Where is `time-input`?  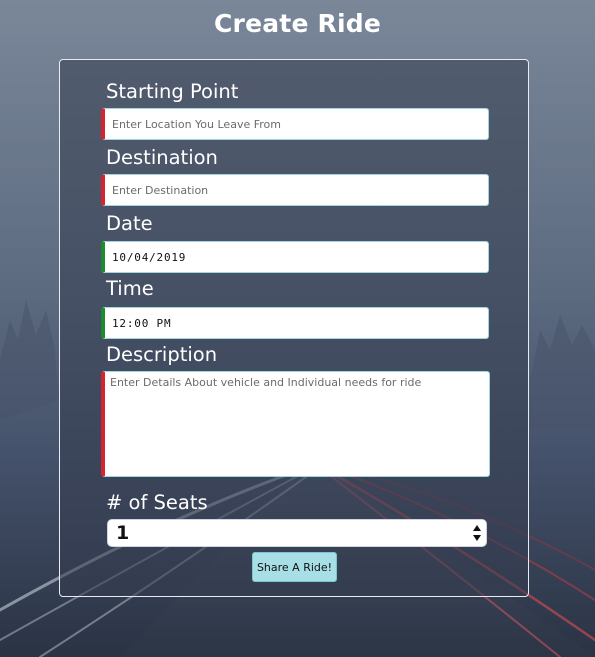
time-input is located at coordinates (295, 323).